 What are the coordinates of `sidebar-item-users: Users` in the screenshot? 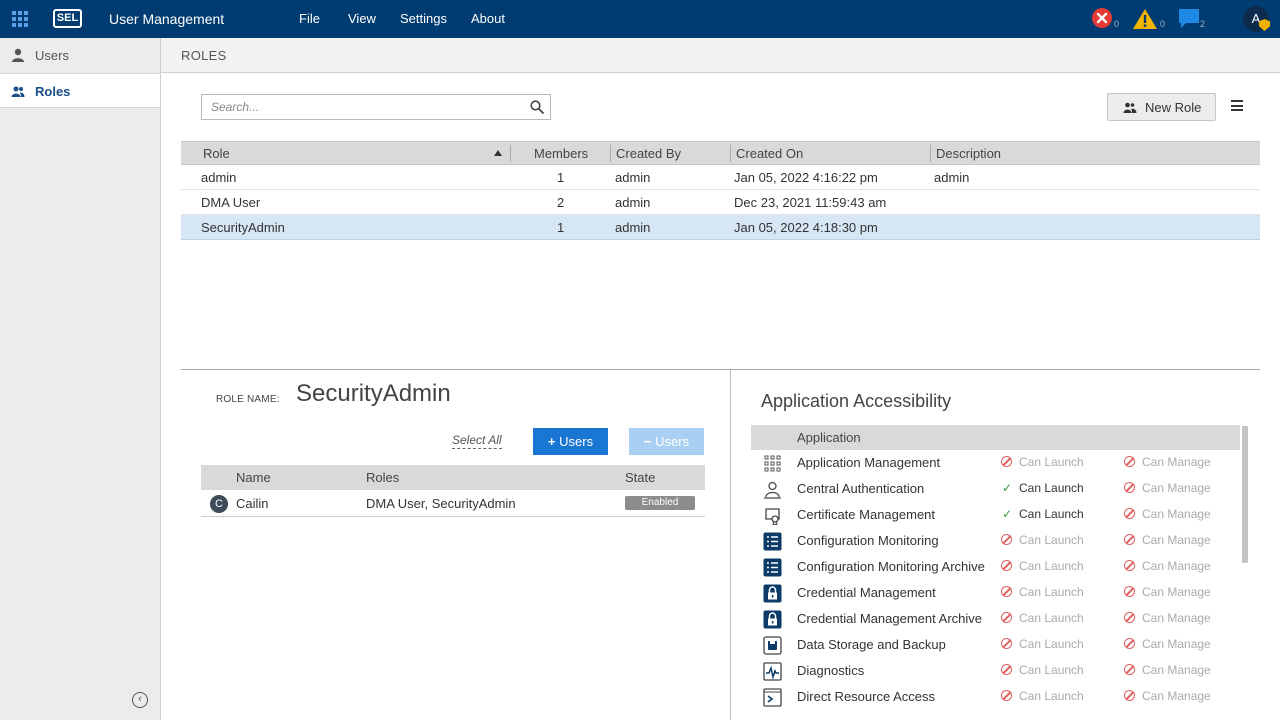 It's located at (80, 55).